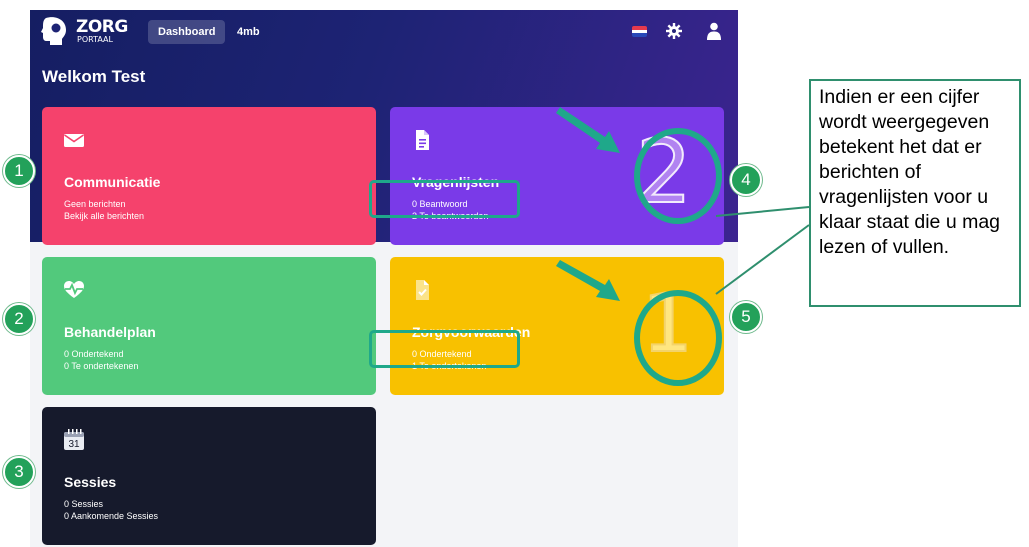  I want to click on card-title: Communicatie, so click(112, 182).